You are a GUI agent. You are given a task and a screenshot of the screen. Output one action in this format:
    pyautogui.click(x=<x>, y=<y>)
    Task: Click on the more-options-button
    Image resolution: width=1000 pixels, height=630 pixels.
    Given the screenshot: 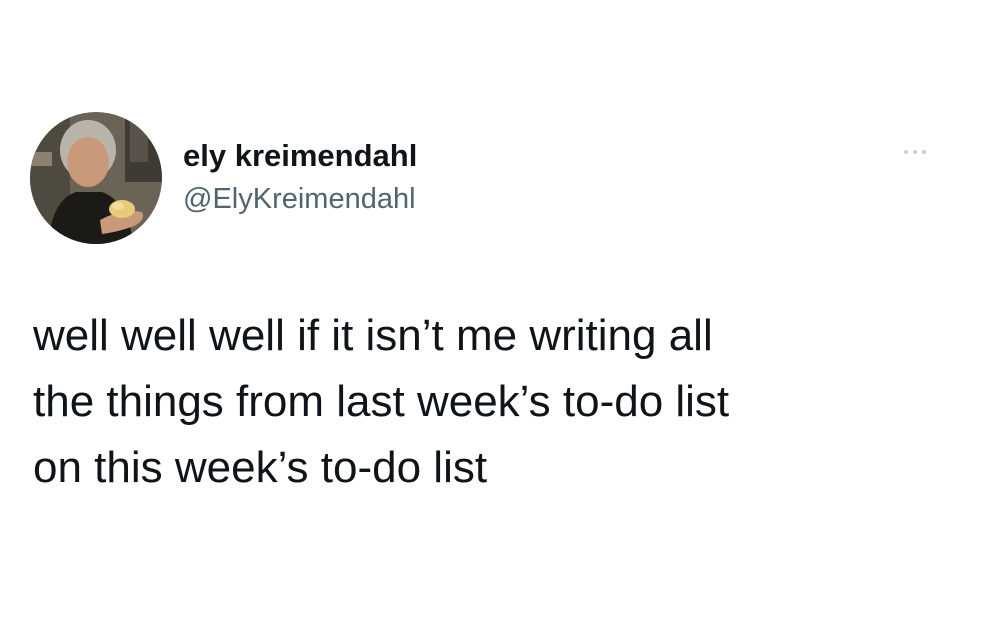 What is the action you would take?
    pyautogui.click(x=915, y=152)
    